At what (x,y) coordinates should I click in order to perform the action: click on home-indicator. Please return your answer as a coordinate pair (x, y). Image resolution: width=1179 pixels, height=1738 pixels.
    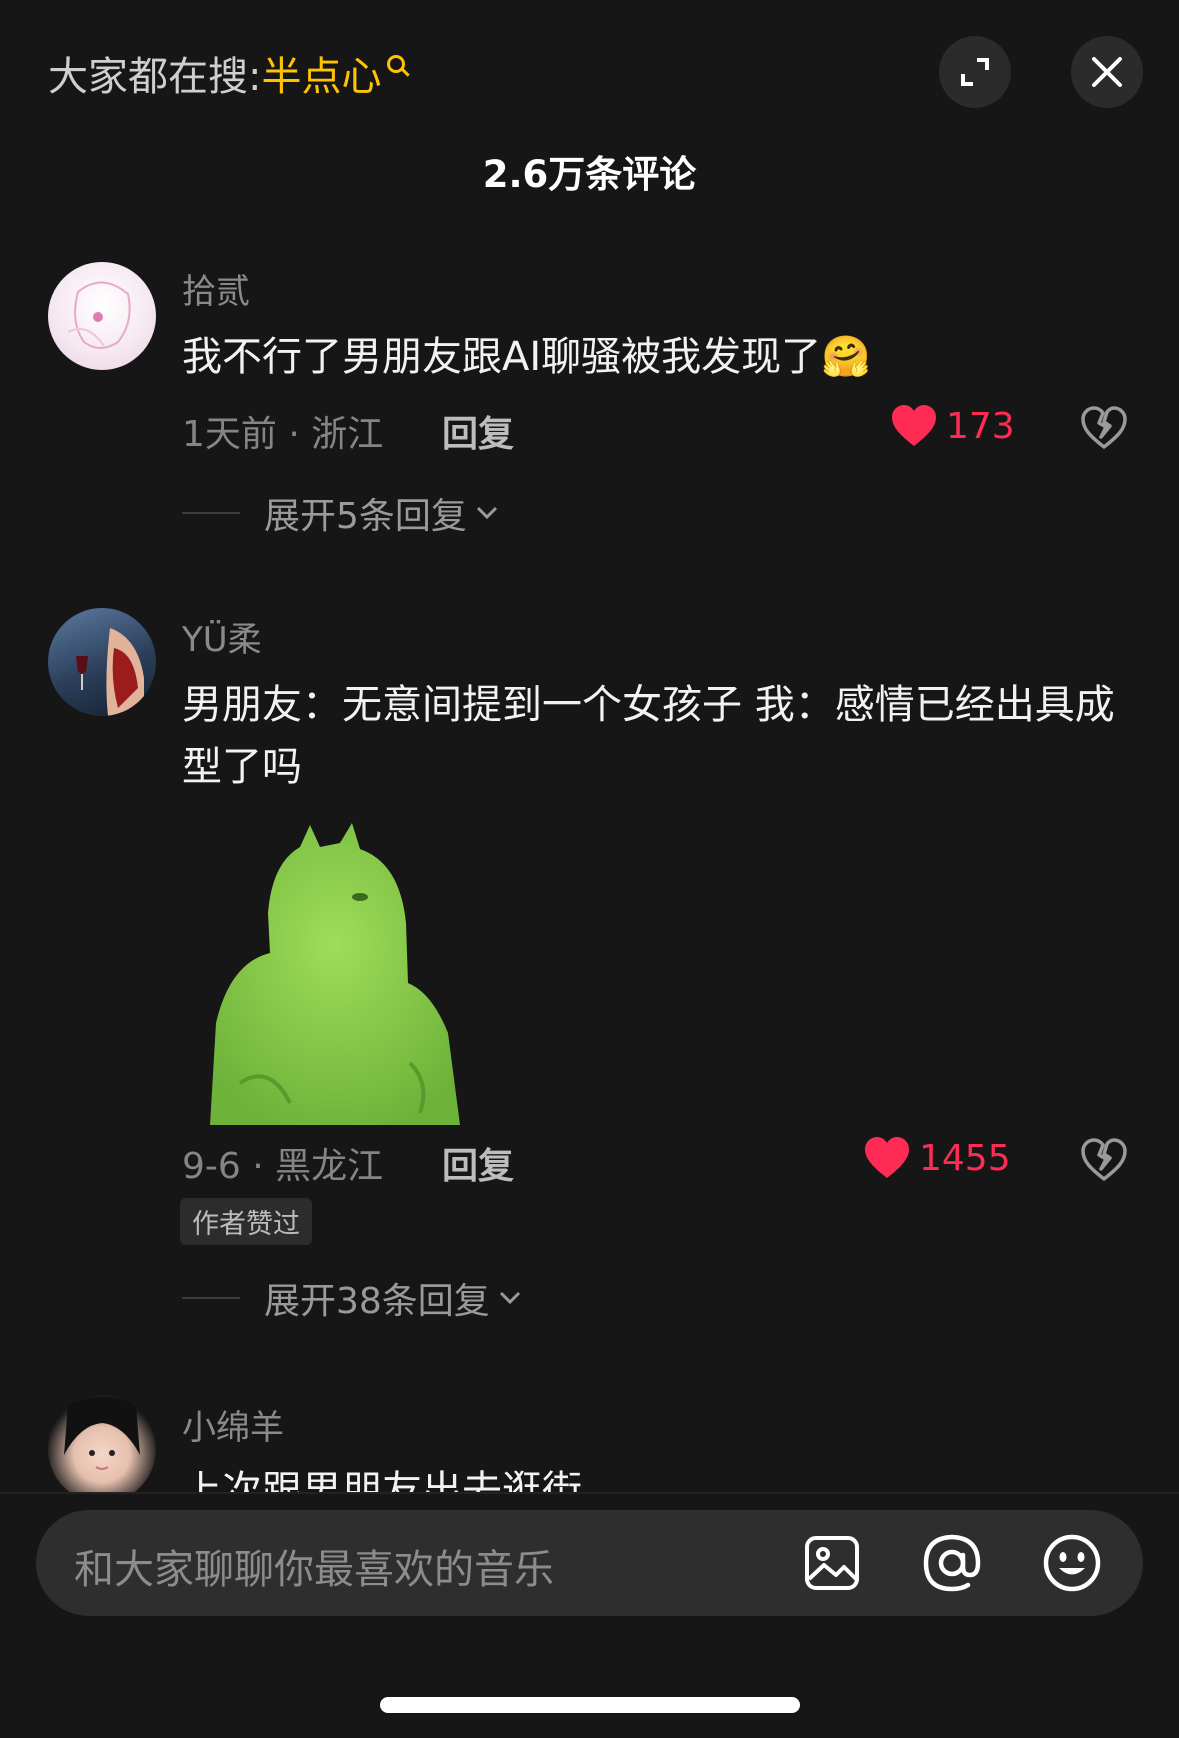
    Looking at the image, I should click on (590, 1705).